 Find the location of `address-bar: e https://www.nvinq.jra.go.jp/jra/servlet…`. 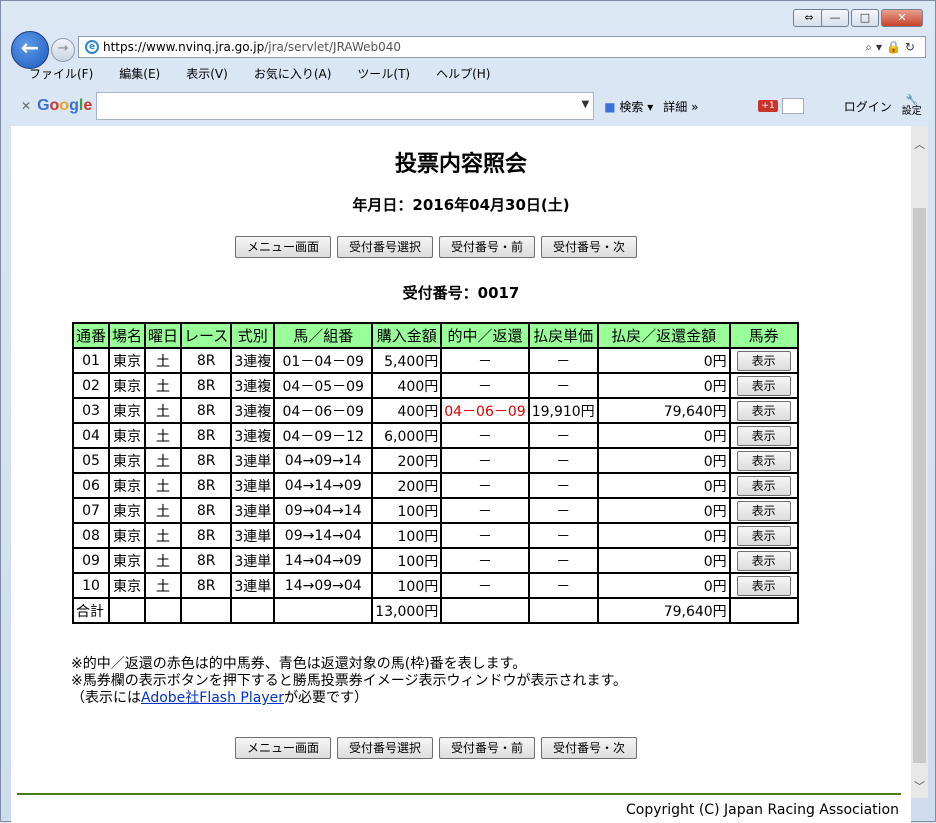

address-bar: e https://www.nvinq.jra.go.jp/jra/servlet… is located at coordinates (502, 47).